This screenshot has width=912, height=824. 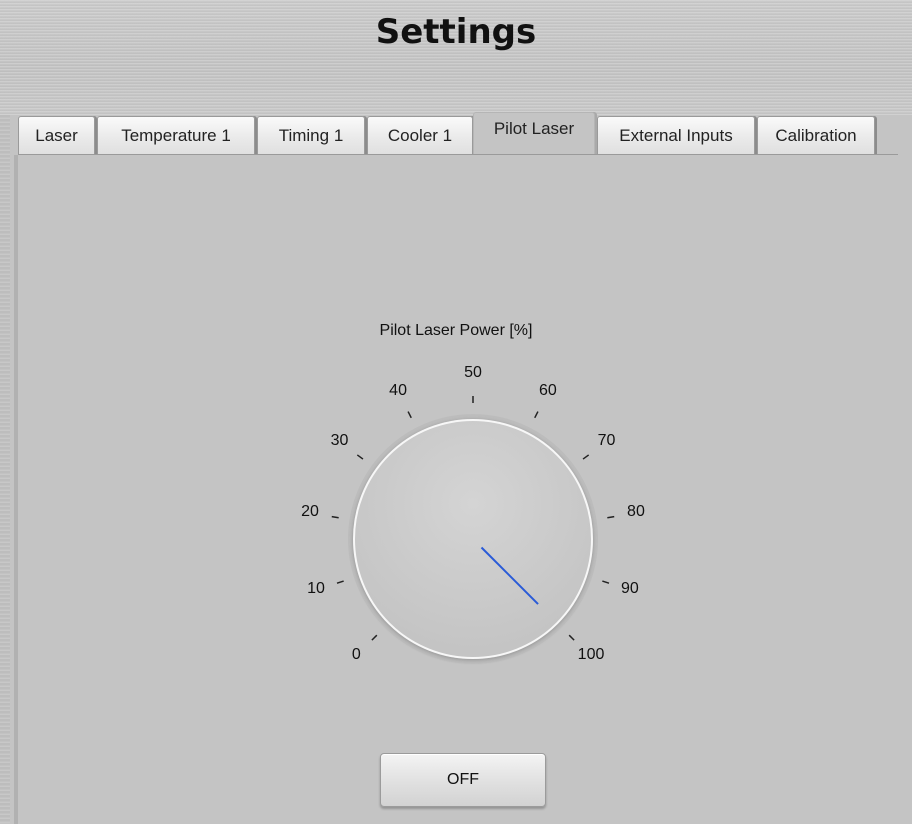 What do you see at coordinates (316, 588) in the screenshot?
I see `scale-label: 10` at bounding box center [316, 588].